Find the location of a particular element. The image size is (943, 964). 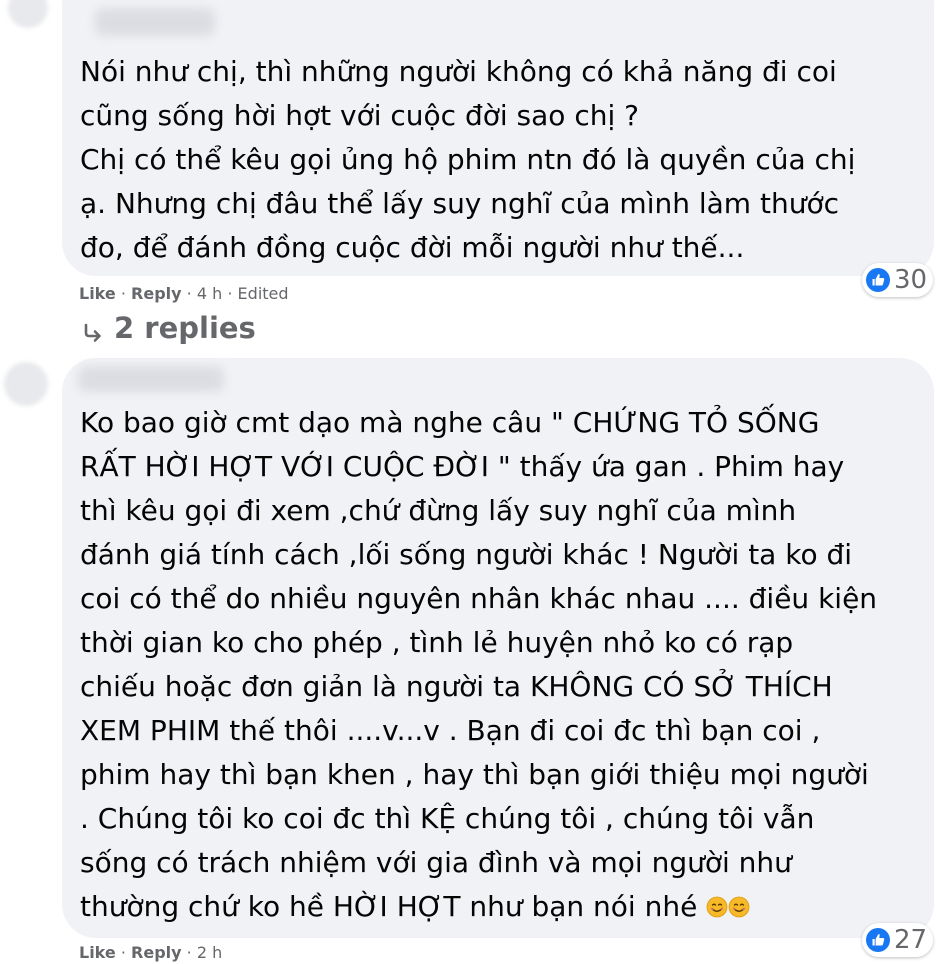

view-replies-button: 2 replies is located at coordinates (169, 328).